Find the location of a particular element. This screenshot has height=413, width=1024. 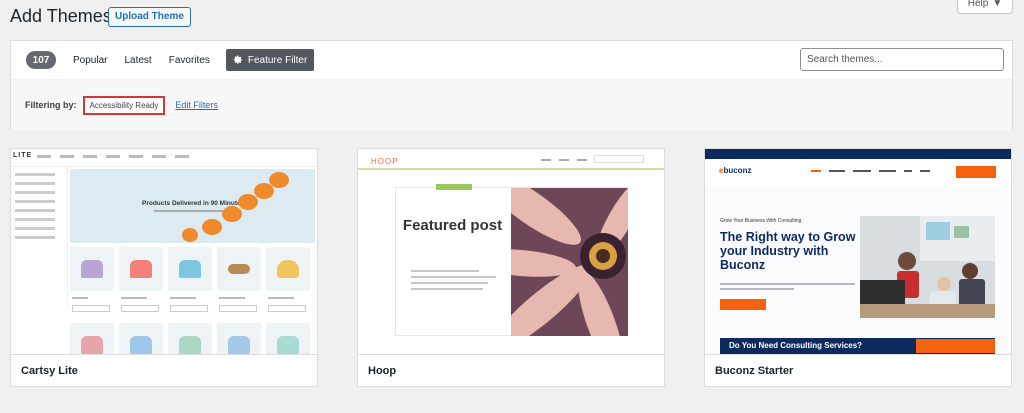

theme-count-badge: 107 is located at coordinates (41, 60).